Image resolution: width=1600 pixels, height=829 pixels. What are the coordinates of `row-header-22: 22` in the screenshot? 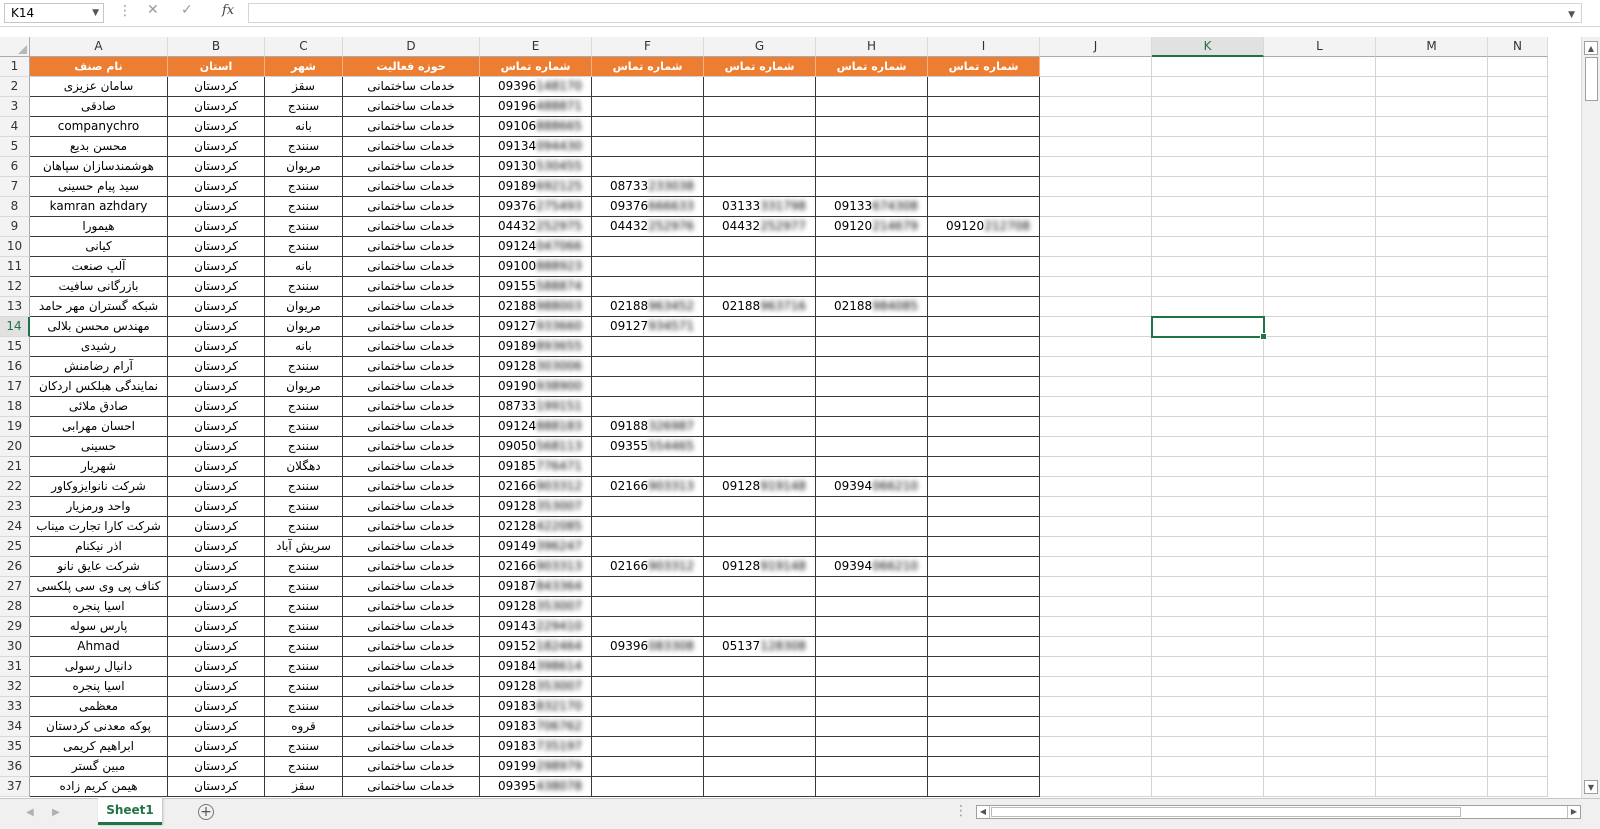 It's located at (15, 487).